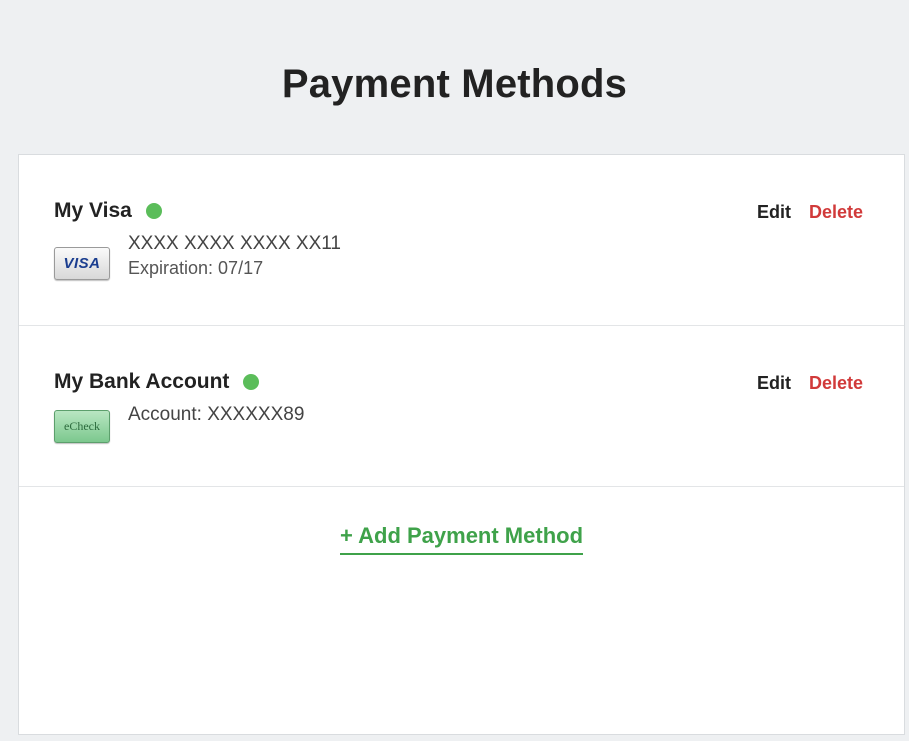 This screenshot has height=741, width=909. I want to click on visa-logo-text: VISA, so click(82, 263).